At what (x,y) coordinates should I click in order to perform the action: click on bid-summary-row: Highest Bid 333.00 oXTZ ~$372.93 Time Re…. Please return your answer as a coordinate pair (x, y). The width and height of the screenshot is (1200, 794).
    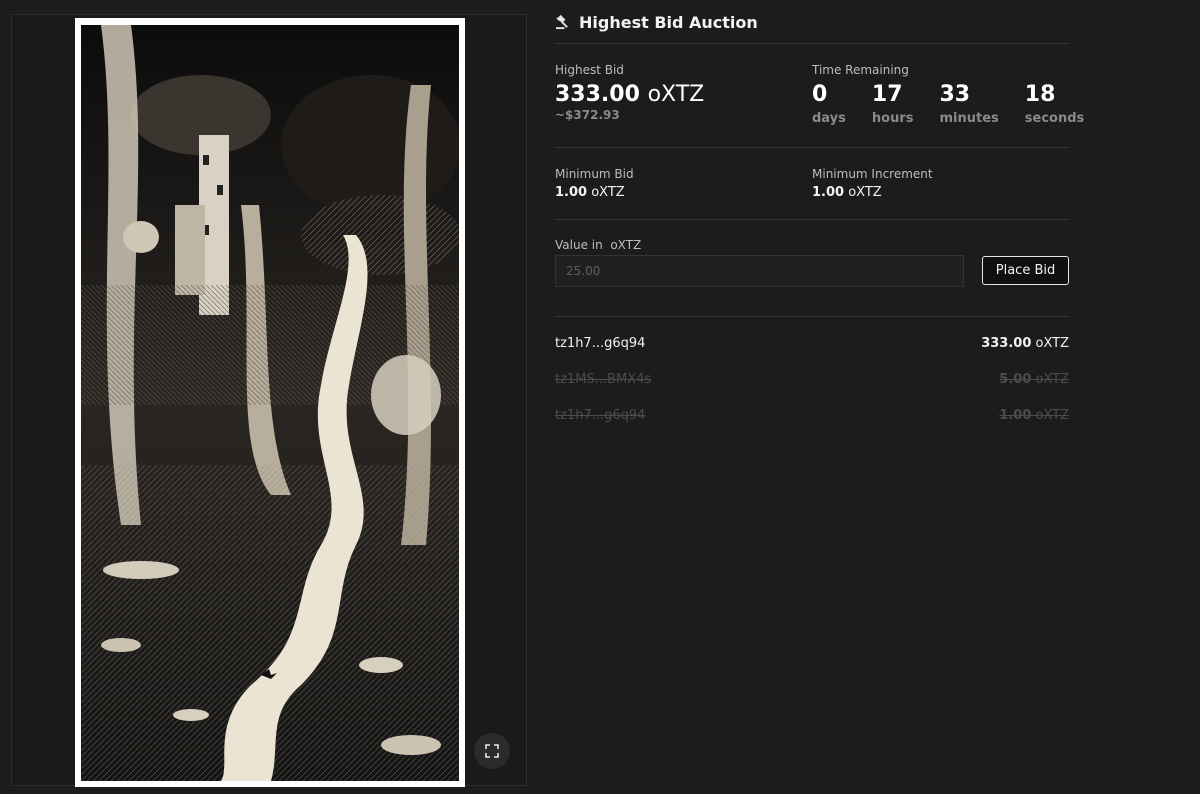
    Looking at the image, I should click on (819, 96).